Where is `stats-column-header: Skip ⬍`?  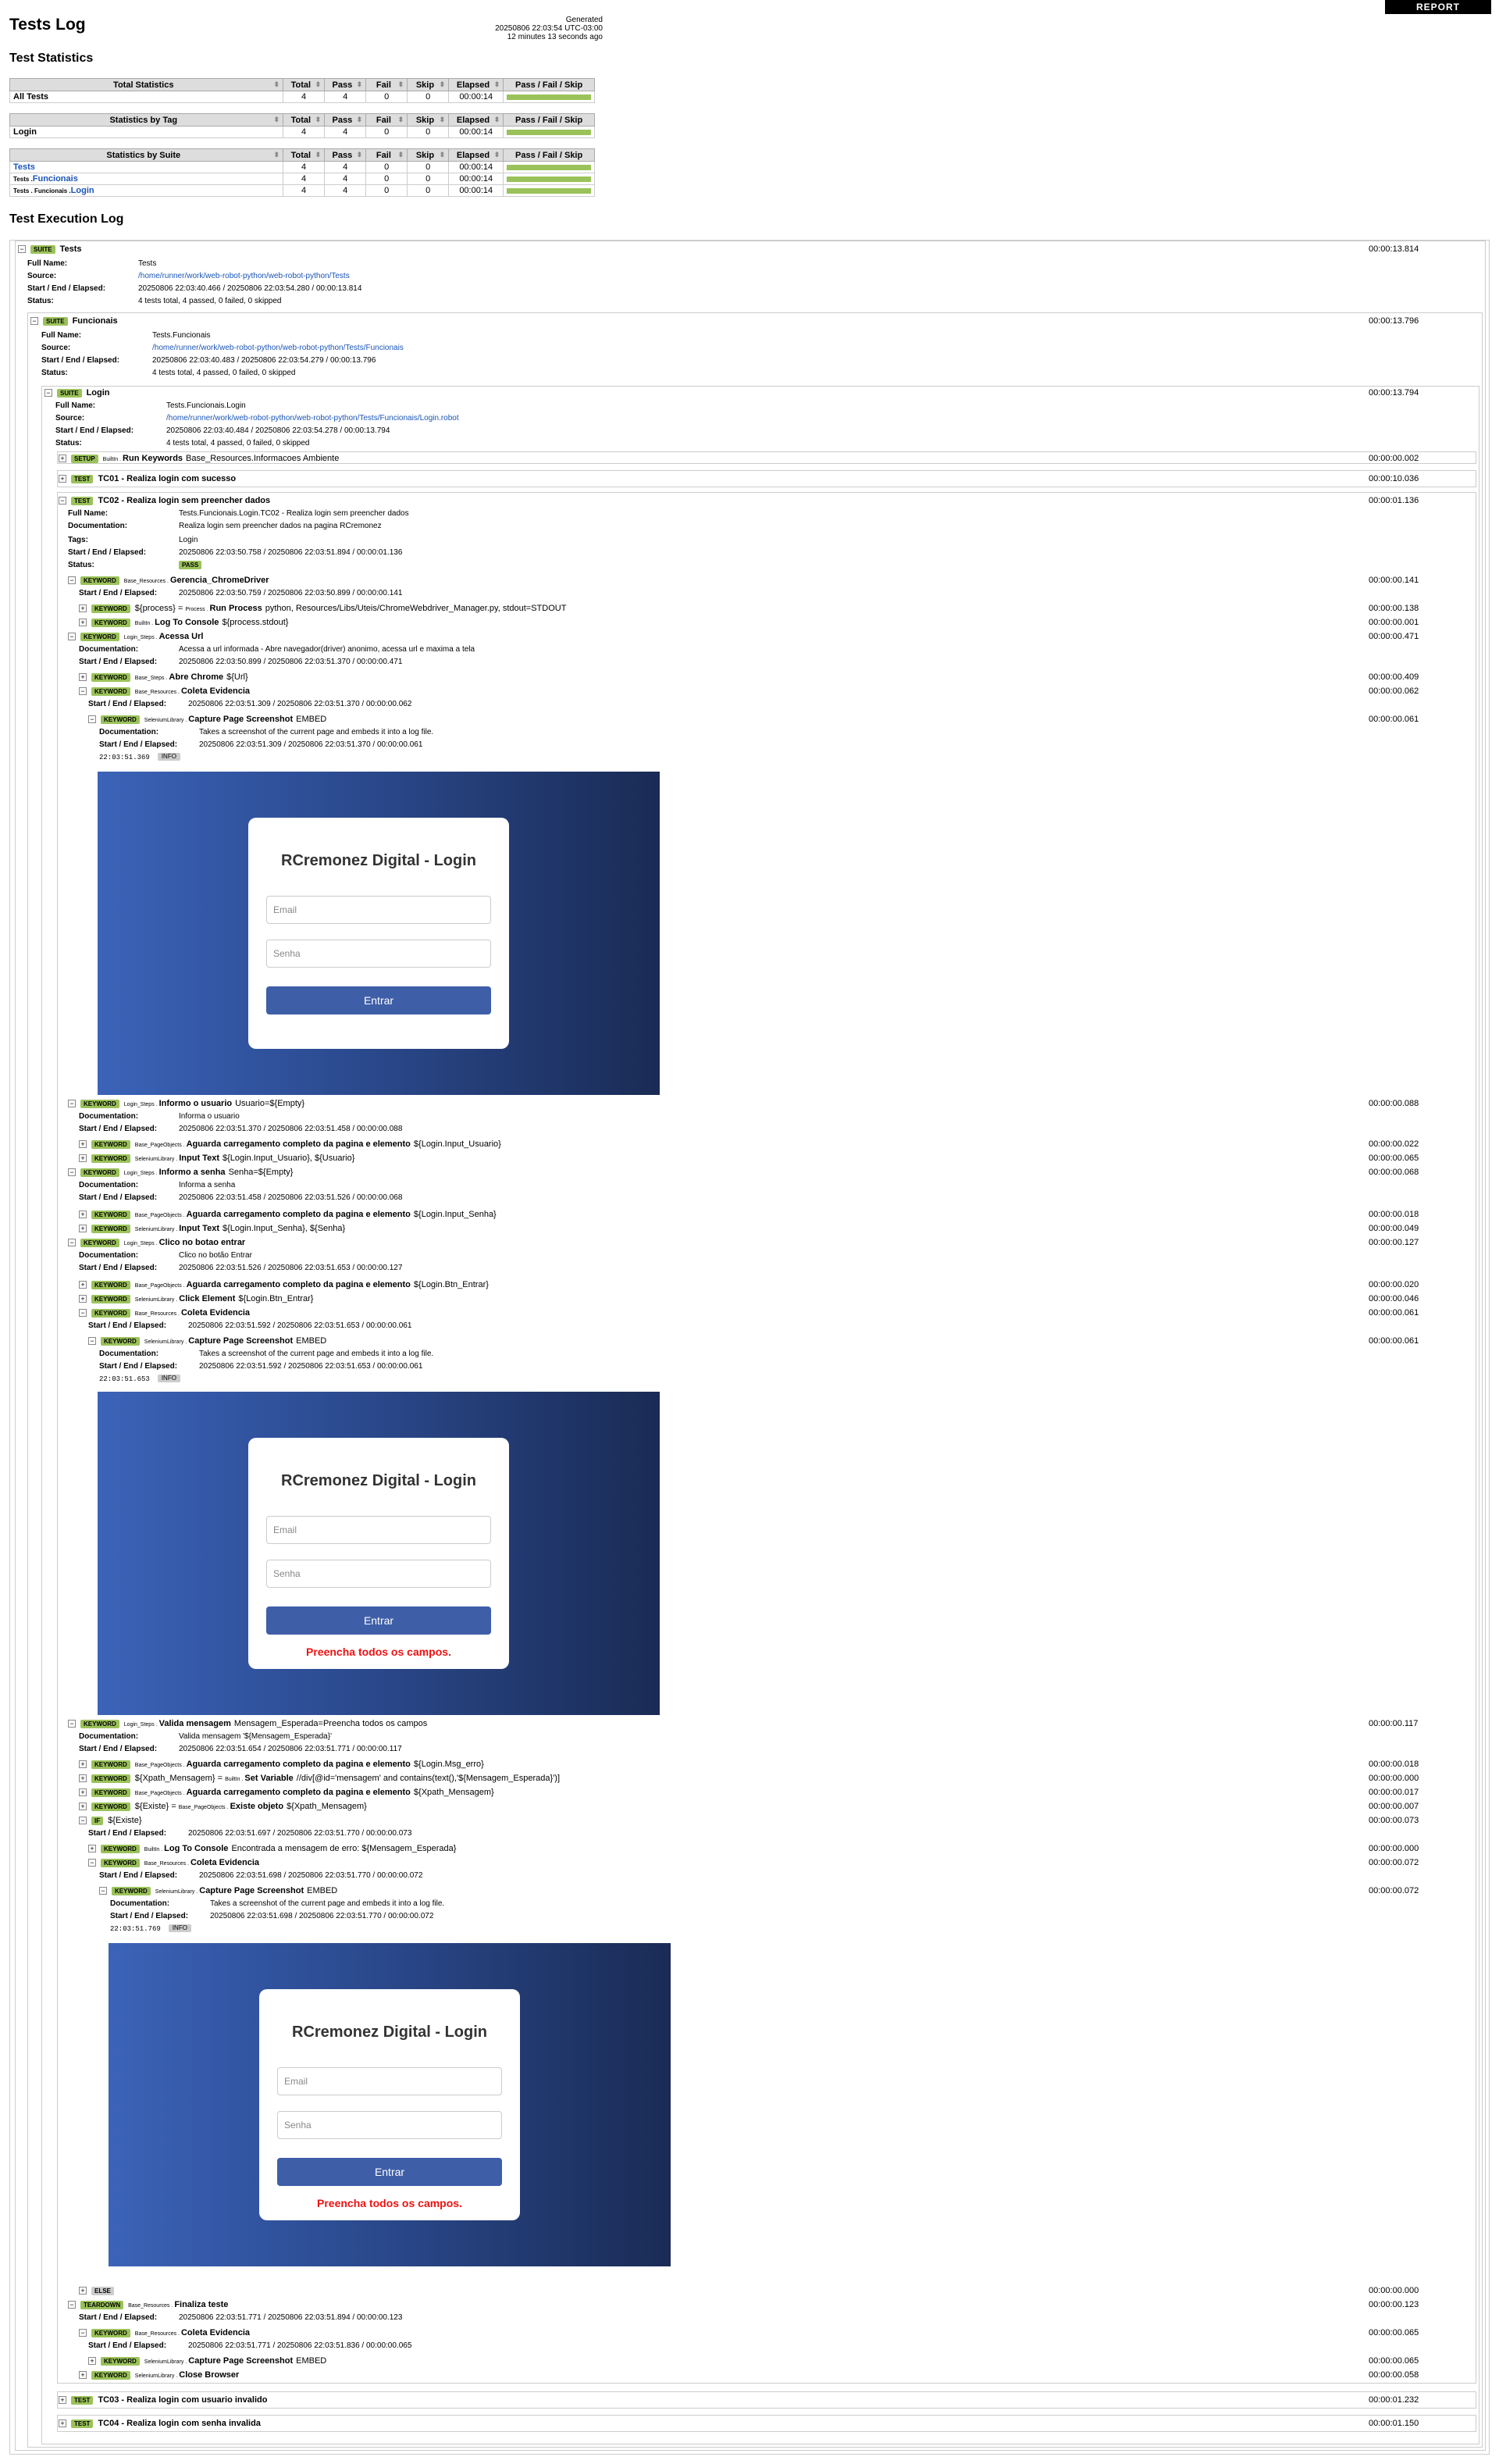
stats-column-header: Skip ⬍ is located at coordinates (428, 155).